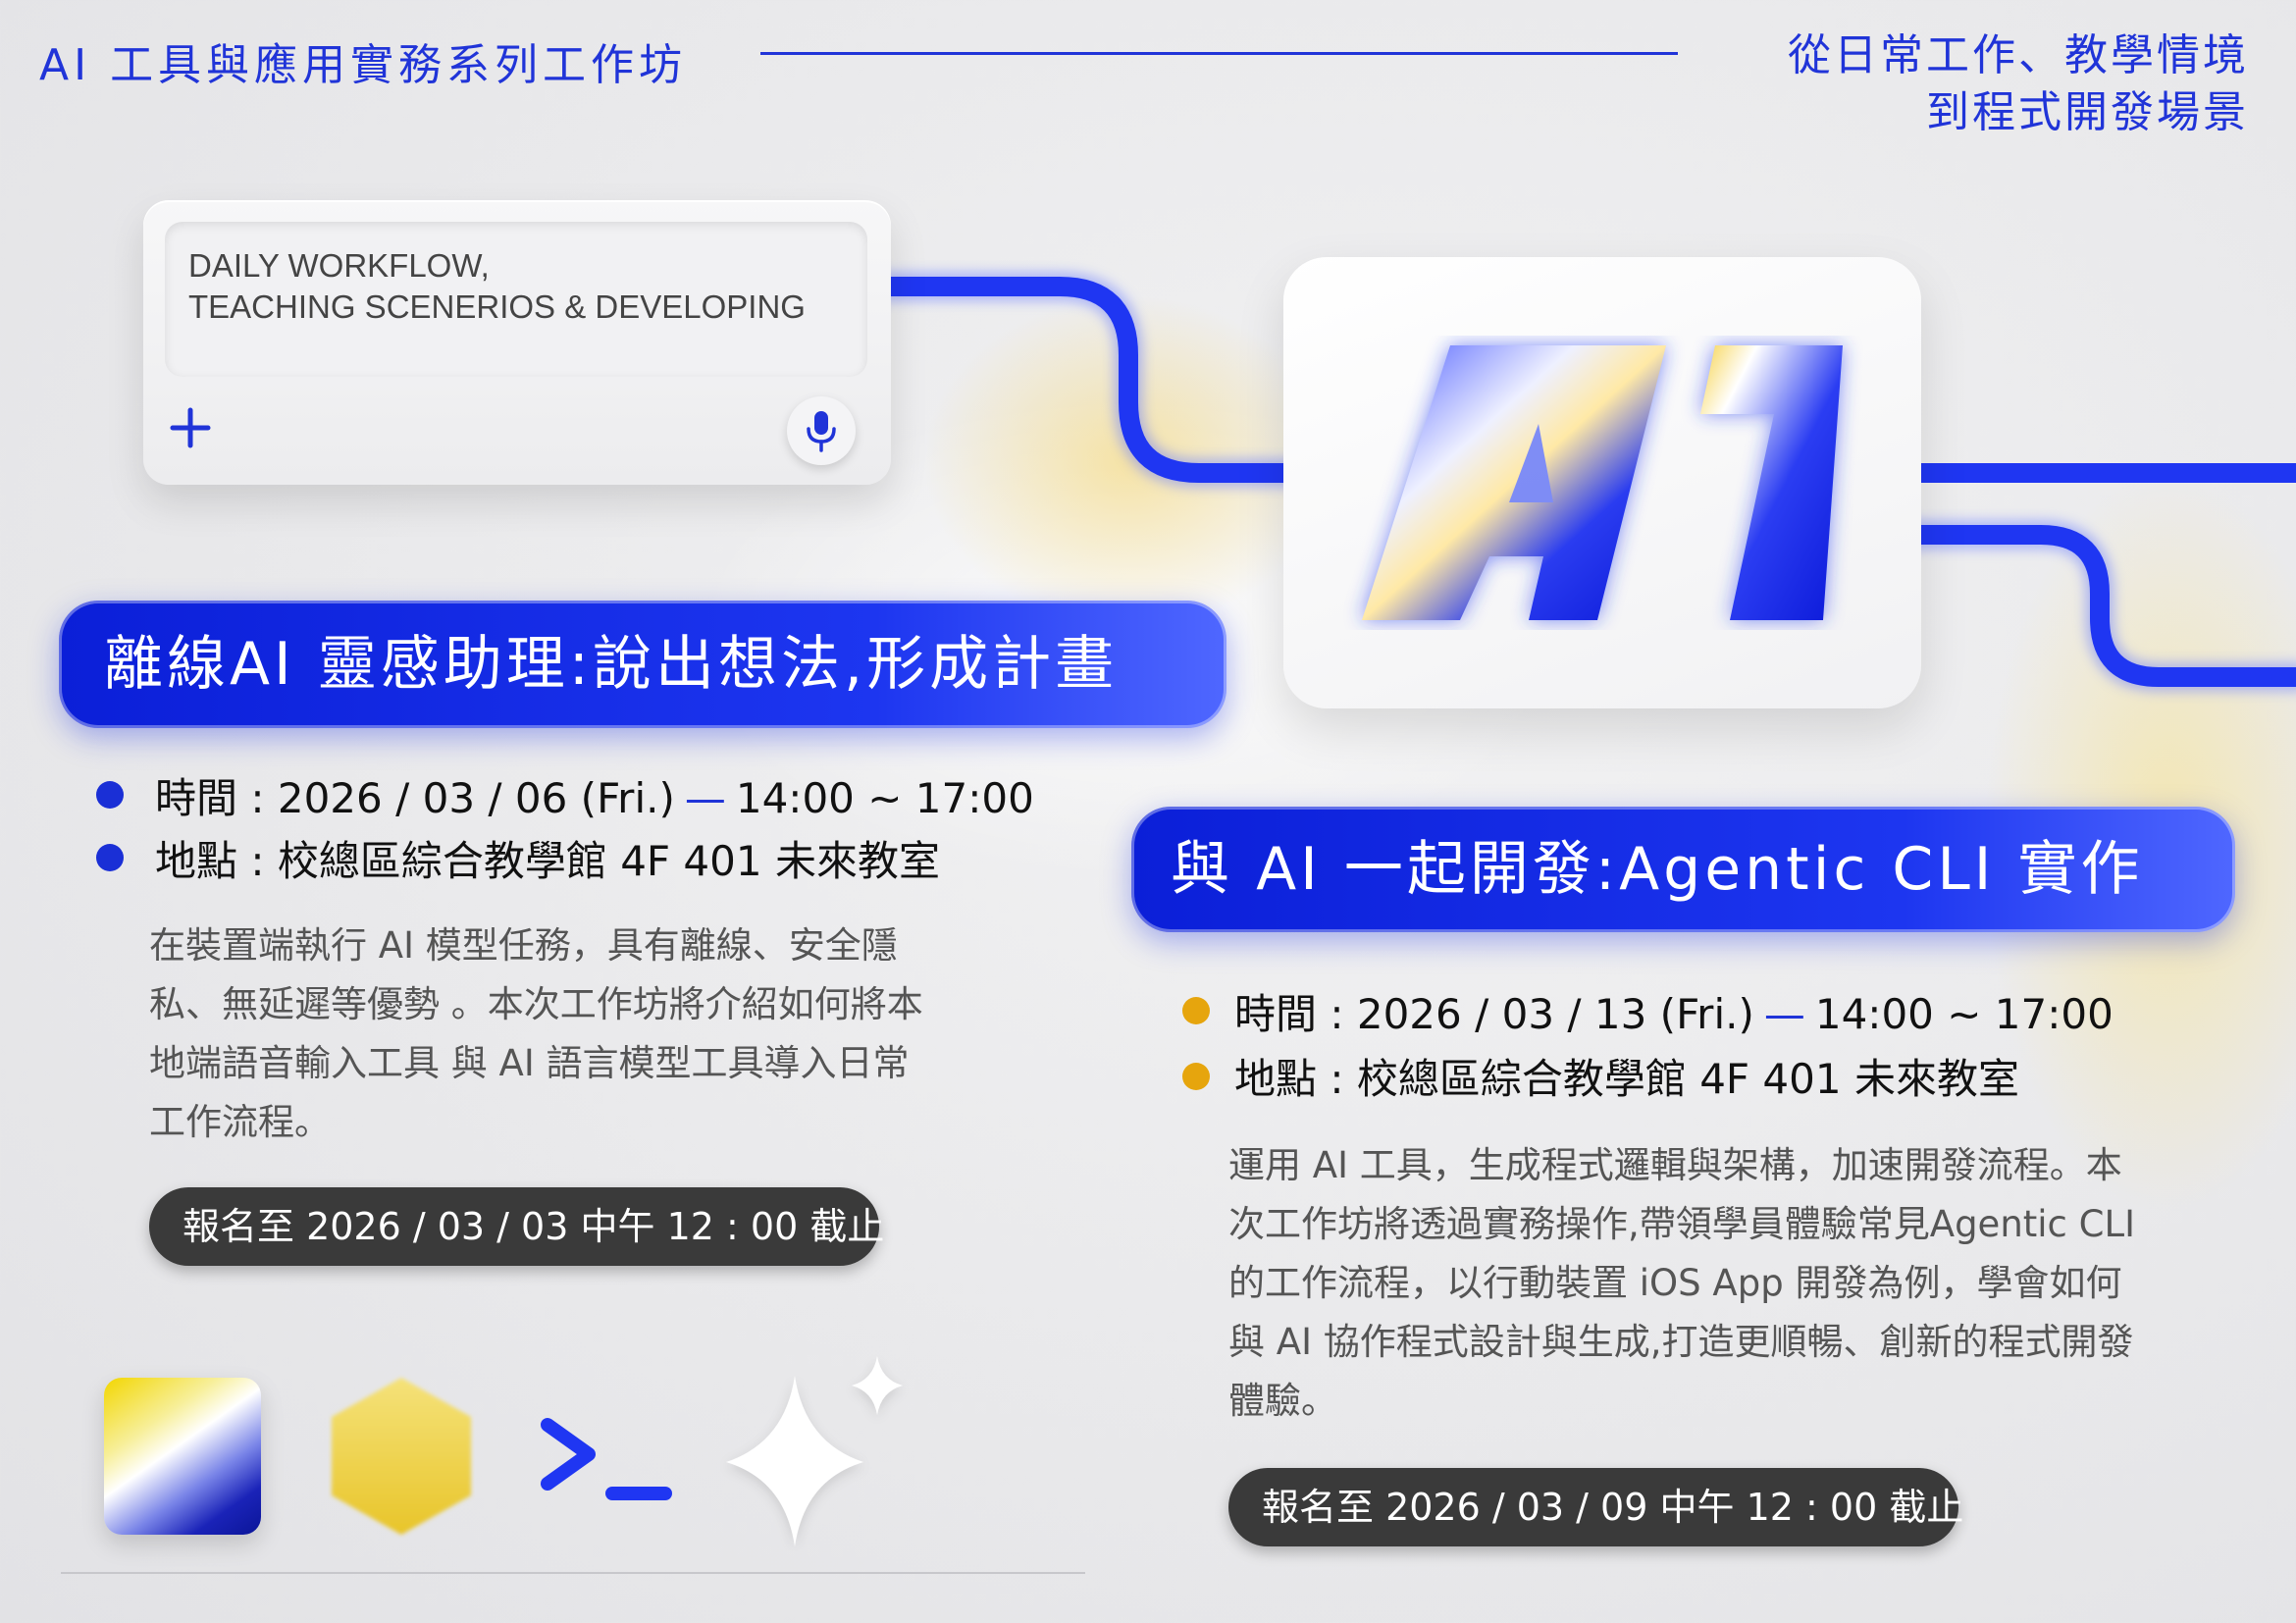  Describe the element at coordinates (2087, 112) in the screenshot. I see `subtitle-line-2: 到程式開發場景` at that location.